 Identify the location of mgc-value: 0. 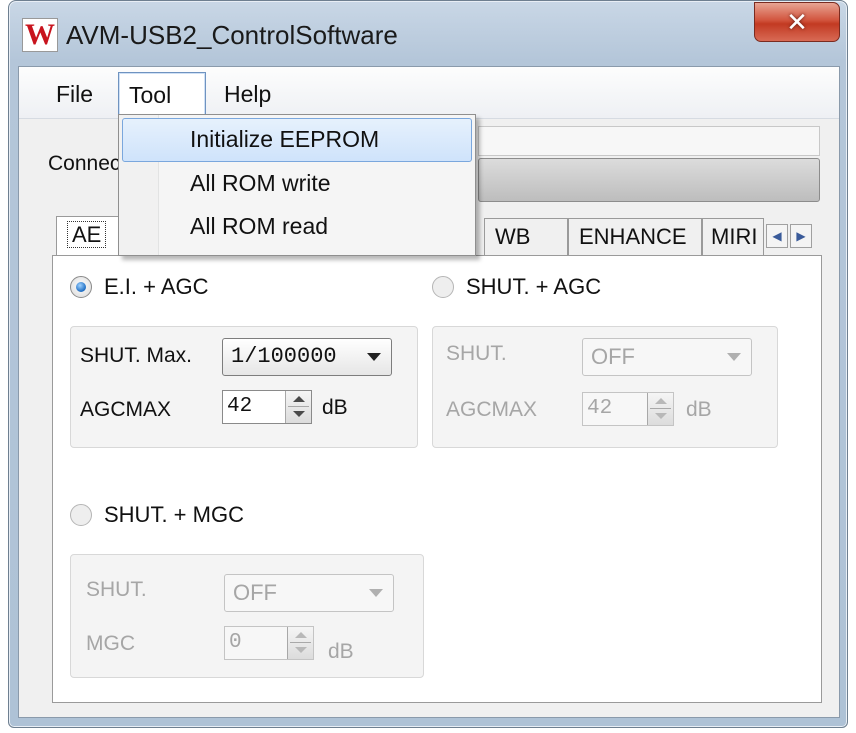
(235, 642).